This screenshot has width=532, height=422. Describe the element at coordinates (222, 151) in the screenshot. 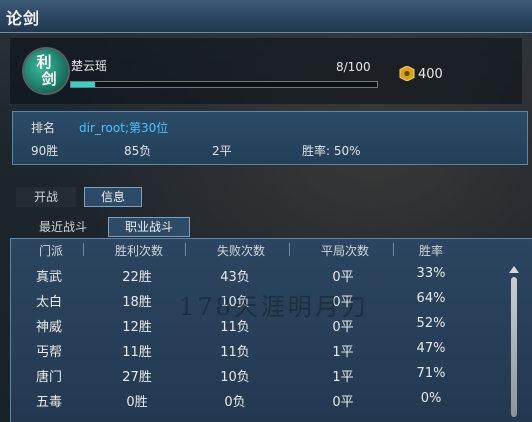

I see `draws-value: 2平` at that location.